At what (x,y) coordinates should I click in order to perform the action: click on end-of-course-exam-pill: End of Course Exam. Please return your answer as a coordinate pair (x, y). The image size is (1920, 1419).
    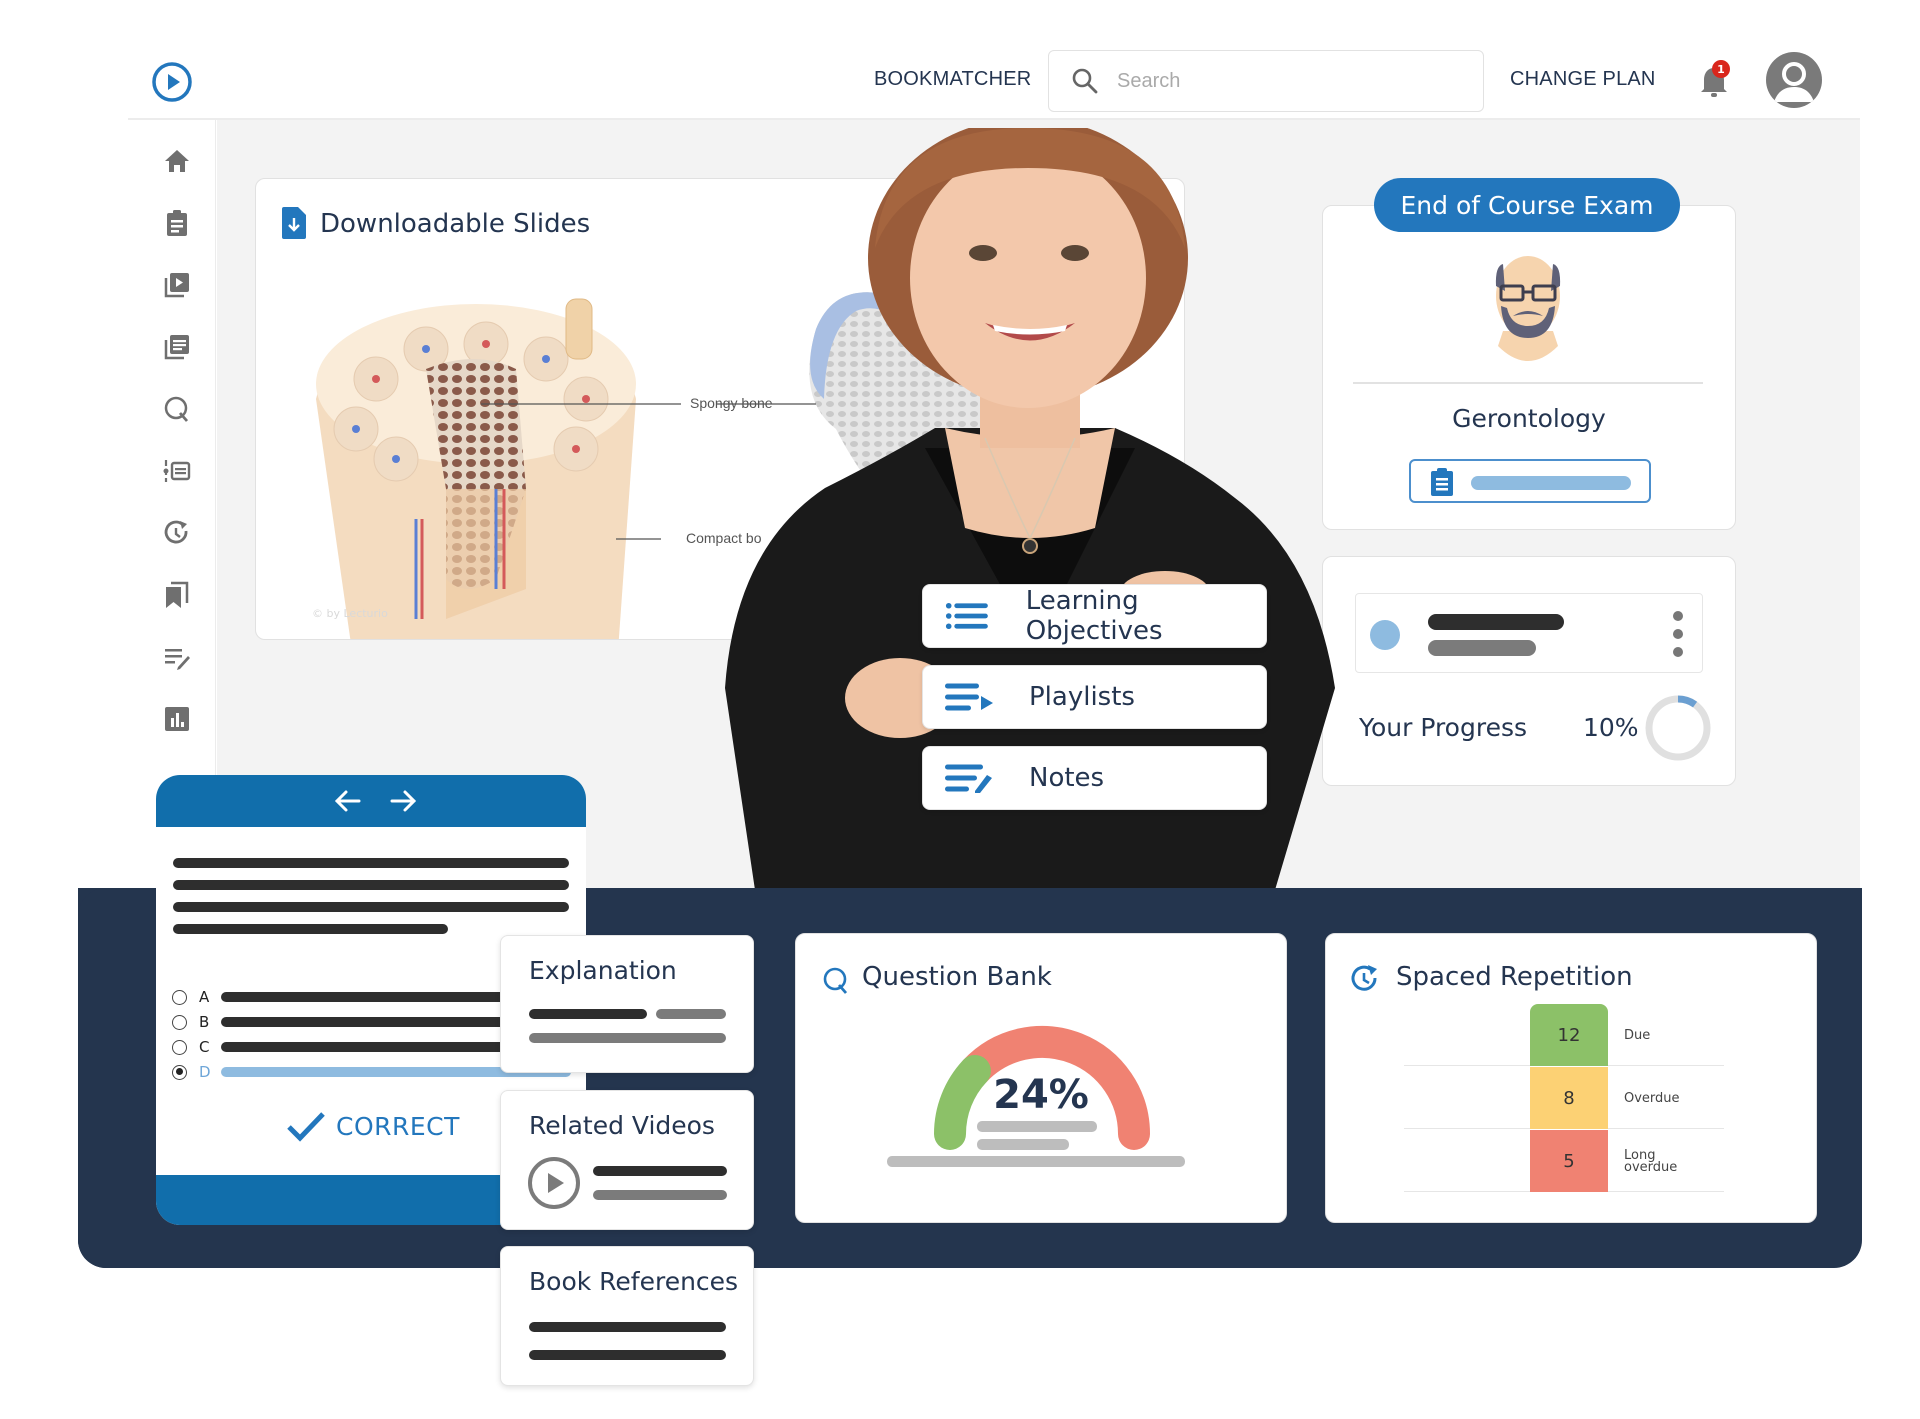
    Looking at the image, I should click on (1527, 205).